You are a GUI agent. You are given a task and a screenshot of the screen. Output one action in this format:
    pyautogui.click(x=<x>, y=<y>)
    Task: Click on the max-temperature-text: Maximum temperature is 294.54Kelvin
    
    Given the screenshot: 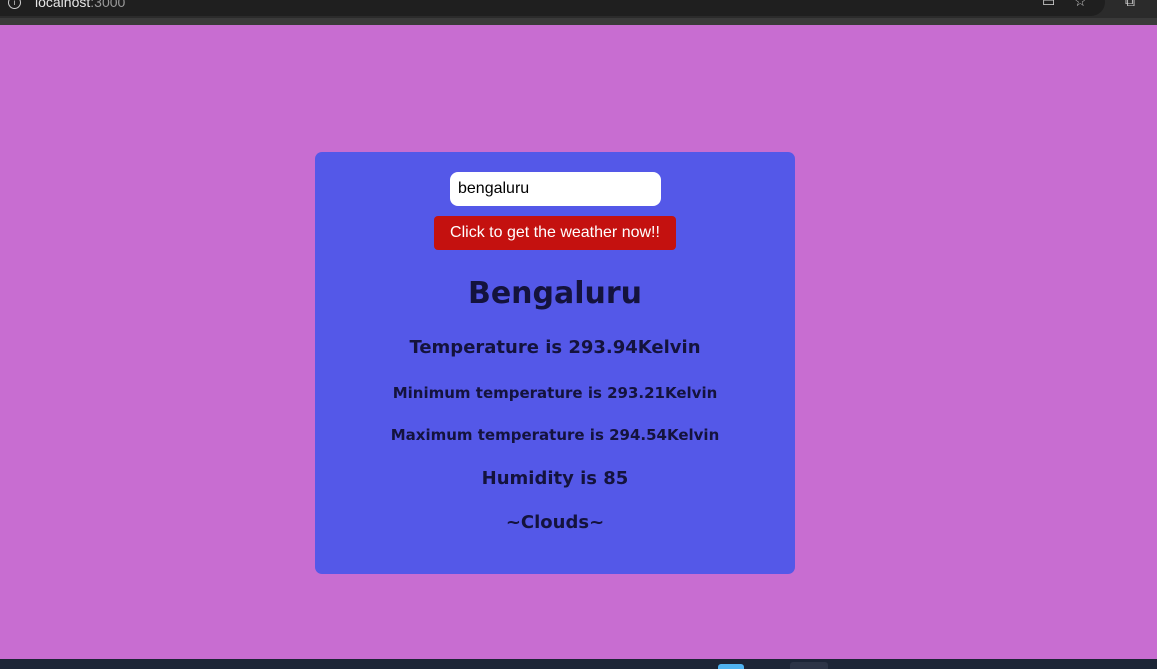 What is the action you would take?
    pyautogui.click(x=555, y=435)
    